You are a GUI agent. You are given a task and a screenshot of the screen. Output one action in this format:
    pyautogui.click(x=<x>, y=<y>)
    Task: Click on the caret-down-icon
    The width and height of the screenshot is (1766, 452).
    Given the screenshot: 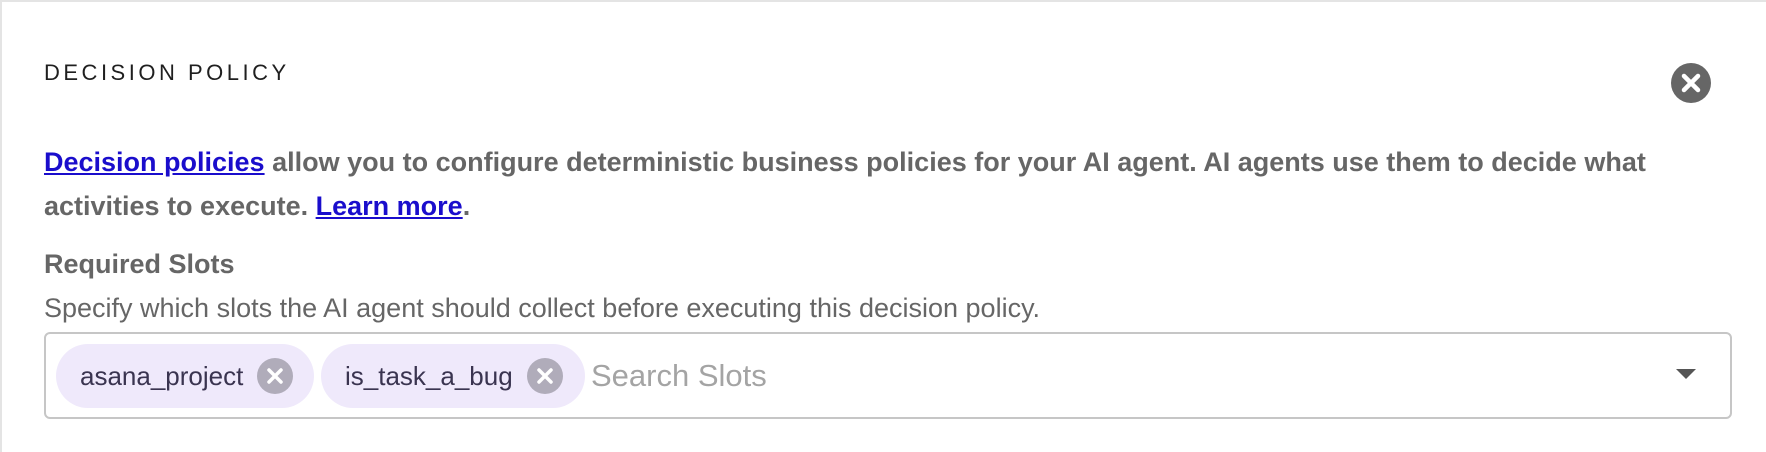 What is the action you would take?
    pyautogui.click(x=1686, y=374)
    